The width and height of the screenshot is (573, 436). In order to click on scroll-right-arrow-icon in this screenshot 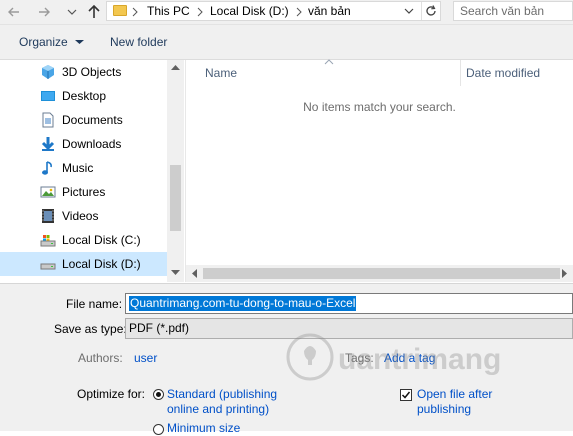, I will do `click(565, 273)`.